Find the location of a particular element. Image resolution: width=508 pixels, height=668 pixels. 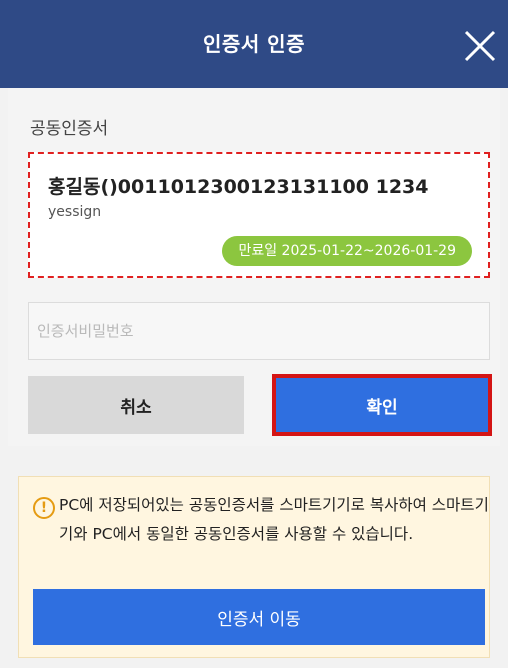

close-icon is located at coordinates (480, 46).